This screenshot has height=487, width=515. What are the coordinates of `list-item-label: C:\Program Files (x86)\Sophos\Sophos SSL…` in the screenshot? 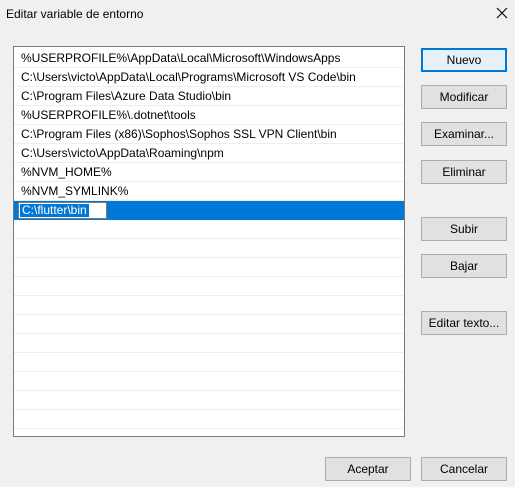 It's located at (179, 134).